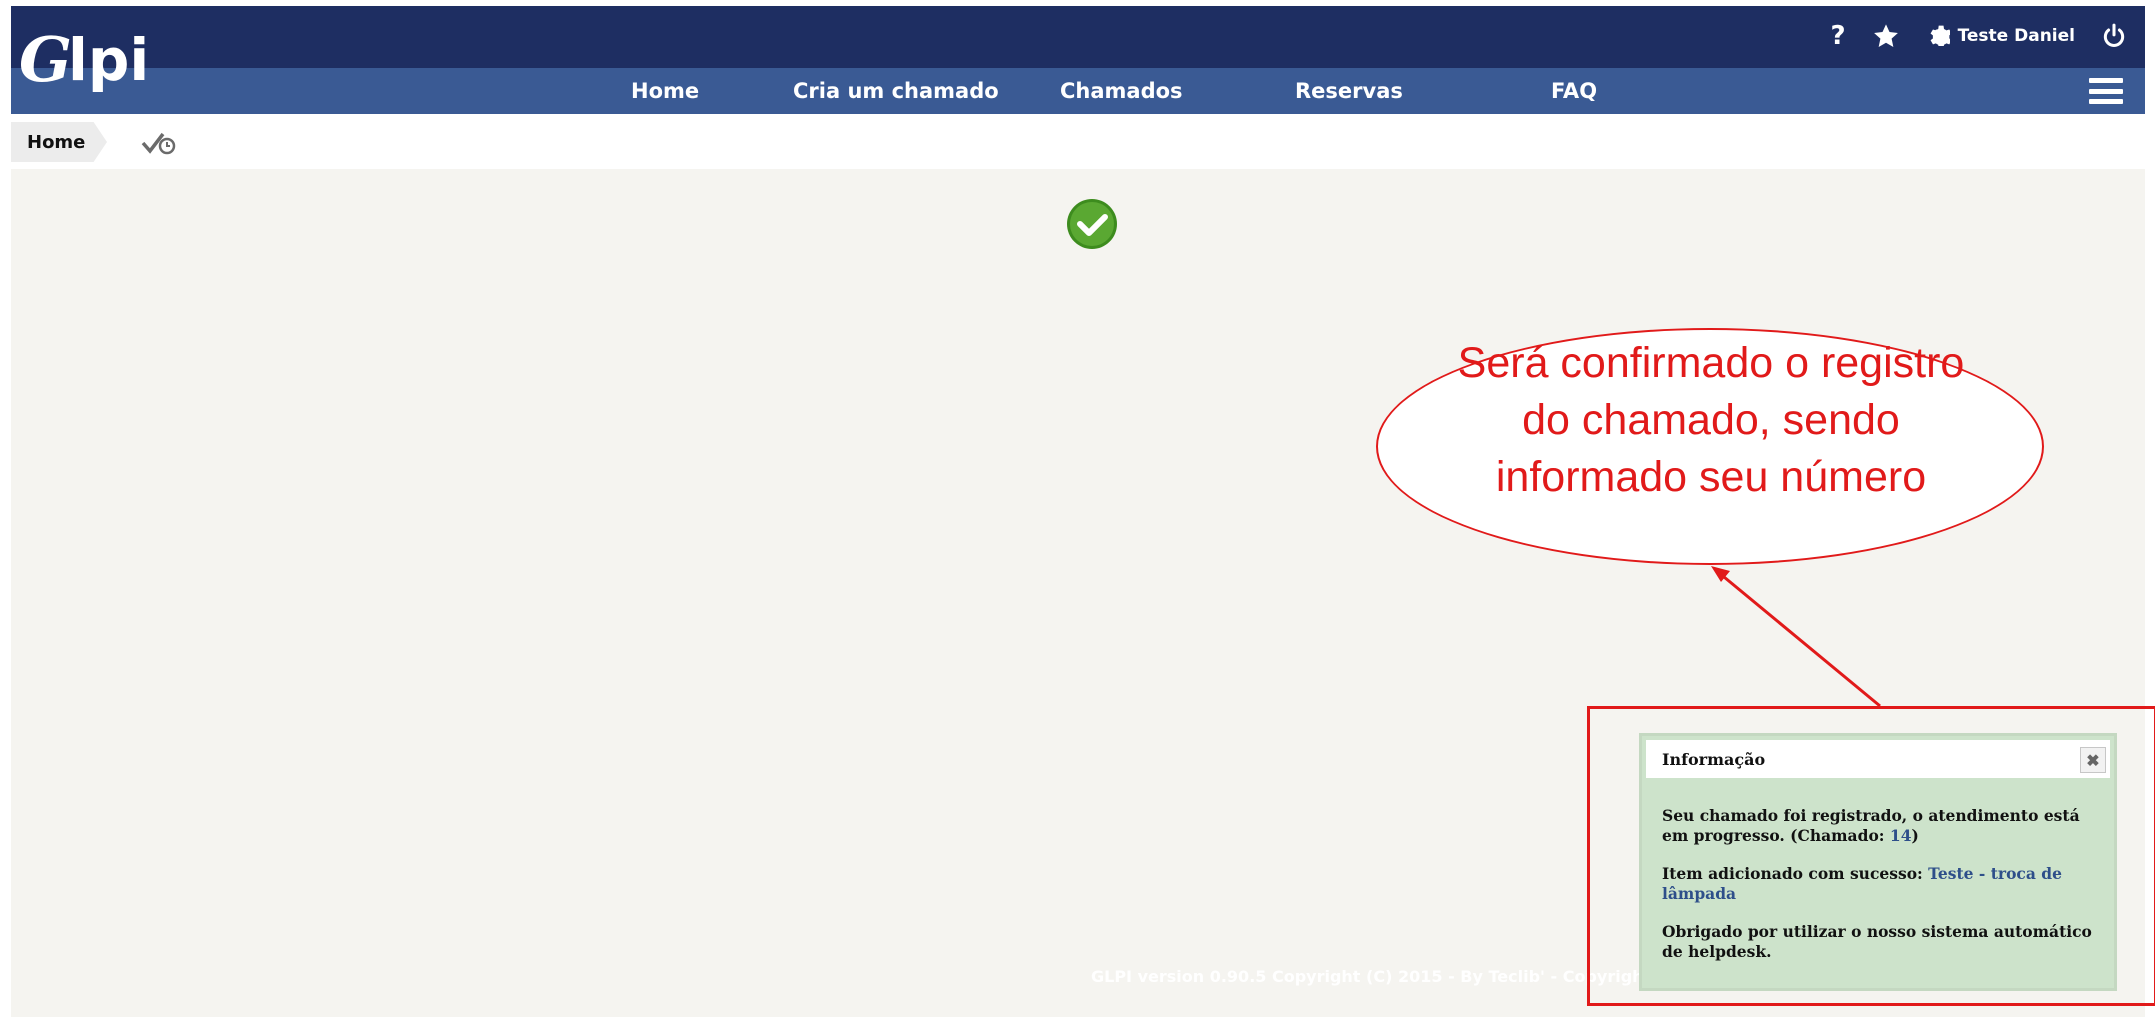 The height and width of the screenshot is (1017, 2155). What do you see at coordinates (1901, 835) in the screenshot?
I see `ticket-number-link: 14` at bounding box center [1901, 835].